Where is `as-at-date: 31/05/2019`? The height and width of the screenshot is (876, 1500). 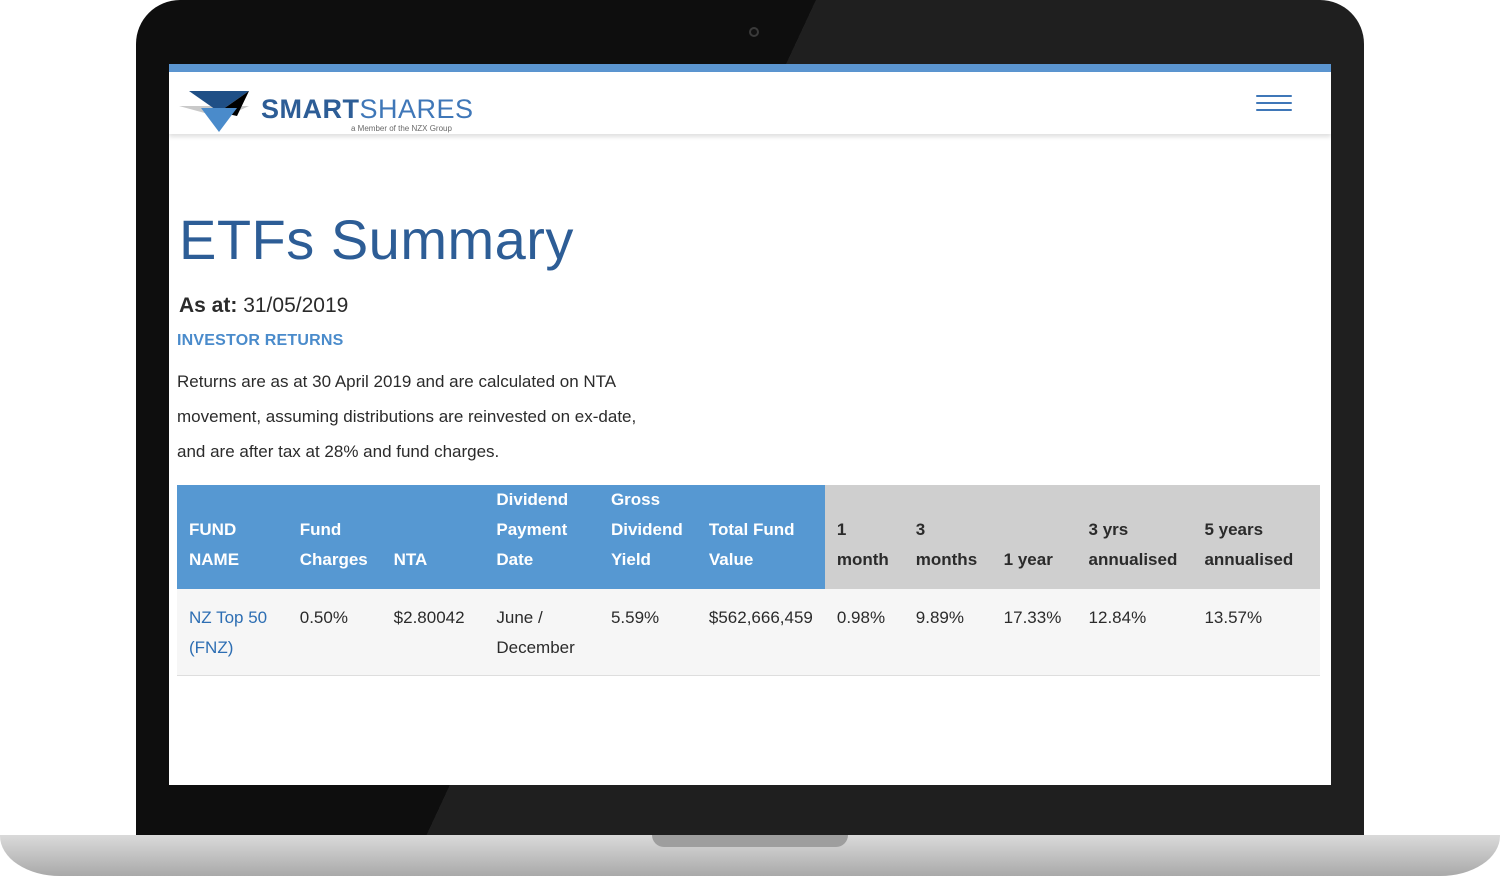 as-at-date: 31/05/2019 is located at coordinates (296, 305).